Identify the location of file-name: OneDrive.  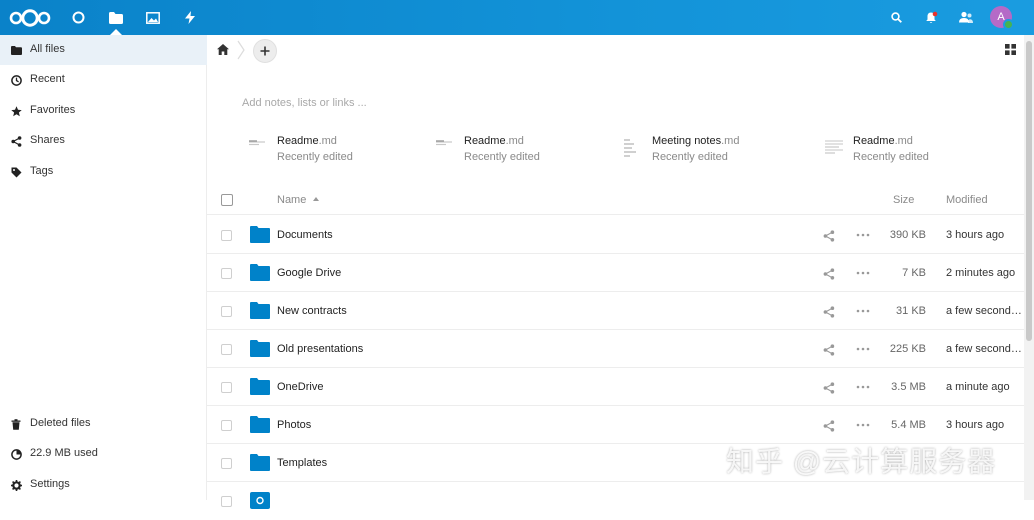
(300, 387).